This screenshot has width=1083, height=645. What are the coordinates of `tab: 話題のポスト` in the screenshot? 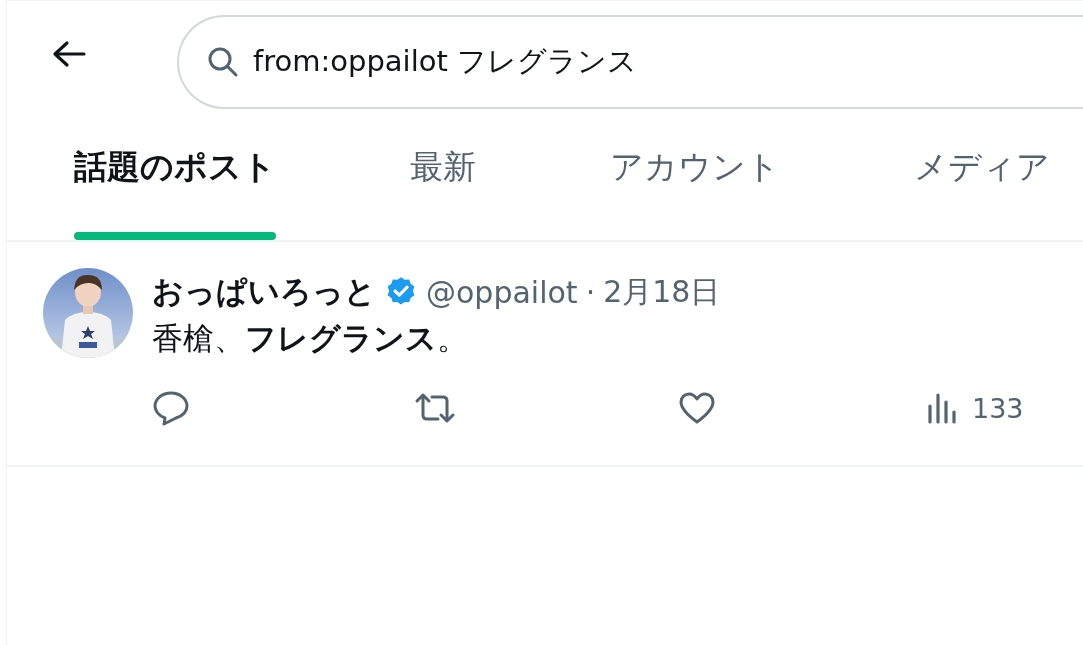 It's located at (175, 174).